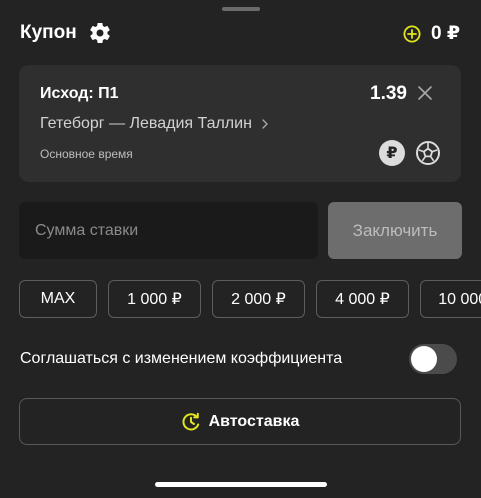  I want to click on accept-odds-label: Соглашаться с изменением коэффициента, so click(181, 358).